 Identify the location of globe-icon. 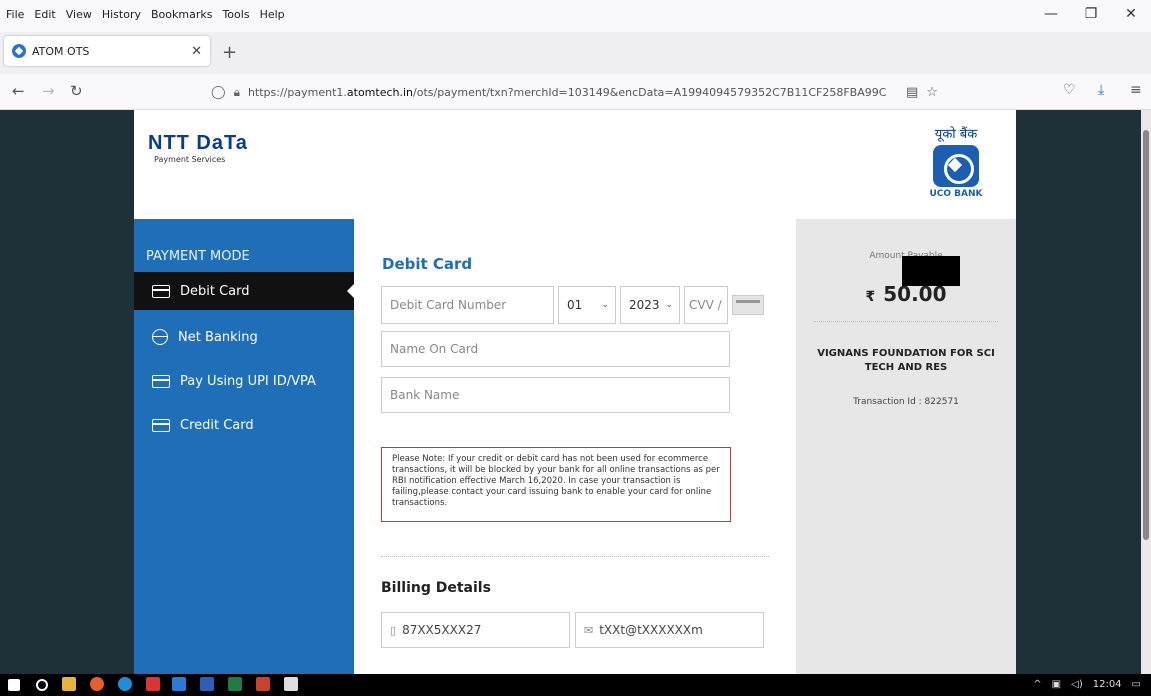
(160, 337).